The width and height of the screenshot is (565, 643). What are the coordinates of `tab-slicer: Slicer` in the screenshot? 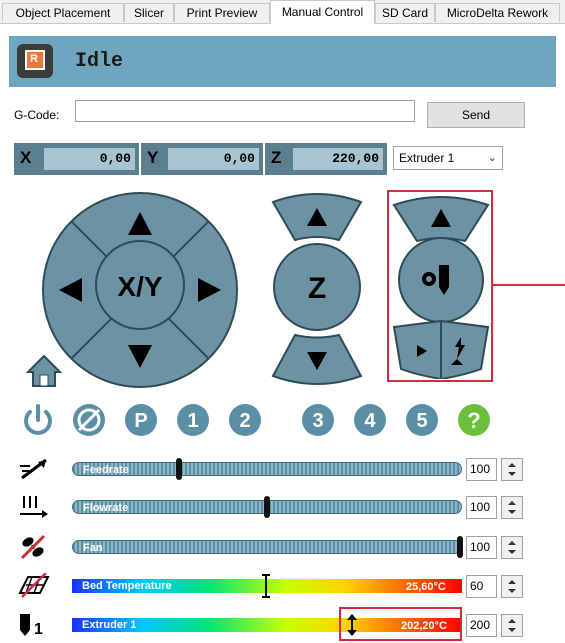 It's located at (149, 12).